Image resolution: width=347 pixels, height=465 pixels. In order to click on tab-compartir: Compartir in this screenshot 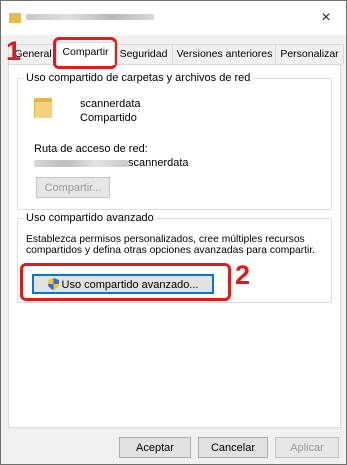, I will do `click(85, 53)`.